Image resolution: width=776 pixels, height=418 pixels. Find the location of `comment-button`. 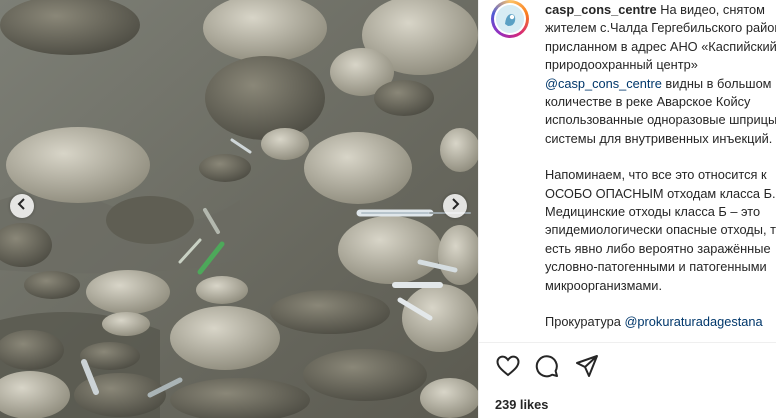

comment-button is located at coordinates (547, 368).